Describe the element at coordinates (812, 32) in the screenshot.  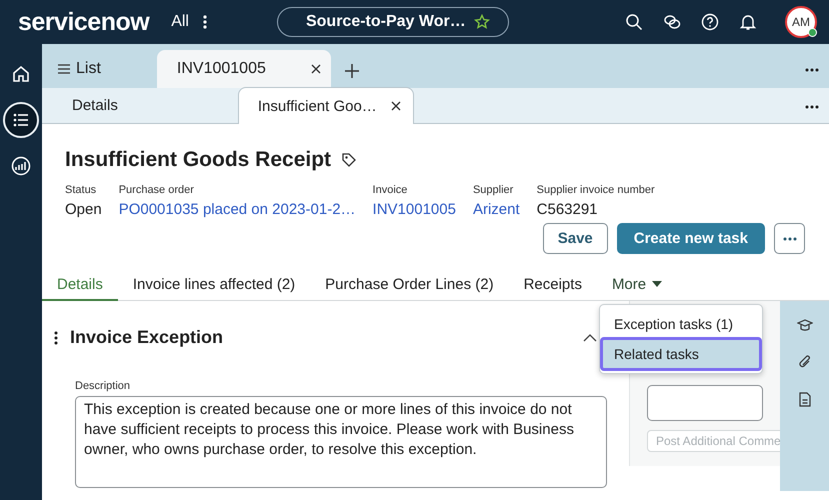
I see `status-icon` at that location.